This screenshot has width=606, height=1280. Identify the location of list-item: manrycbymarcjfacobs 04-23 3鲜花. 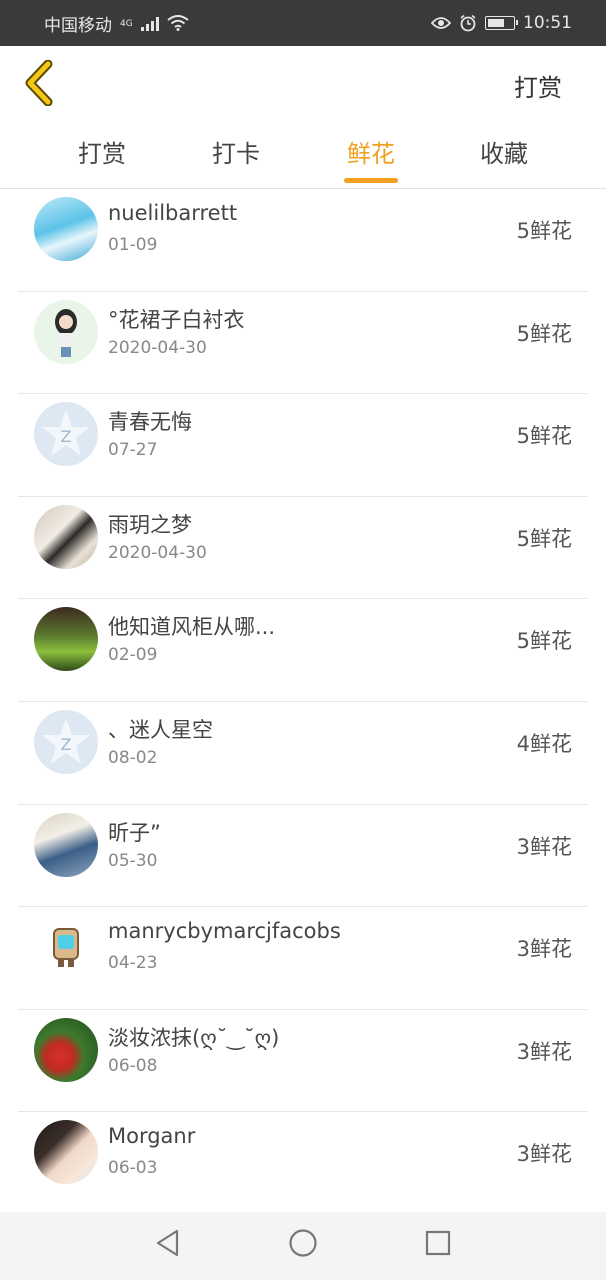
(303, 958).